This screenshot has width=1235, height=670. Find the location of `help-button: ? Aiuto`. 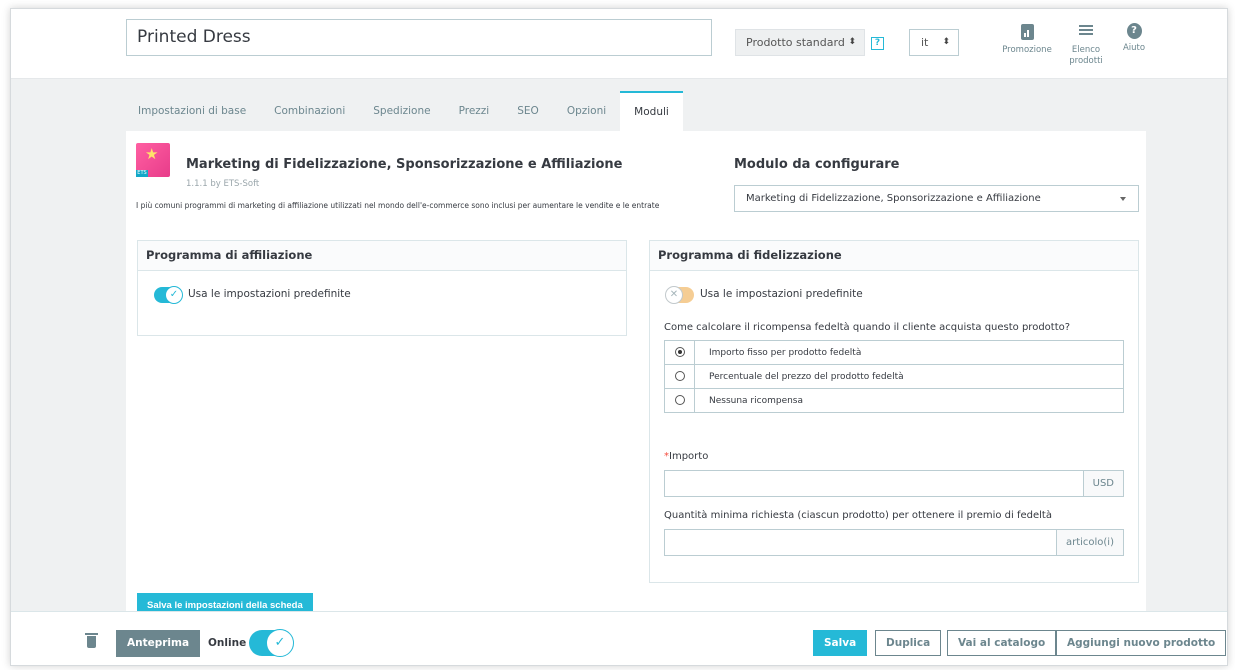

help-button: ? Aiuto is located at coordinates (1134, 38).